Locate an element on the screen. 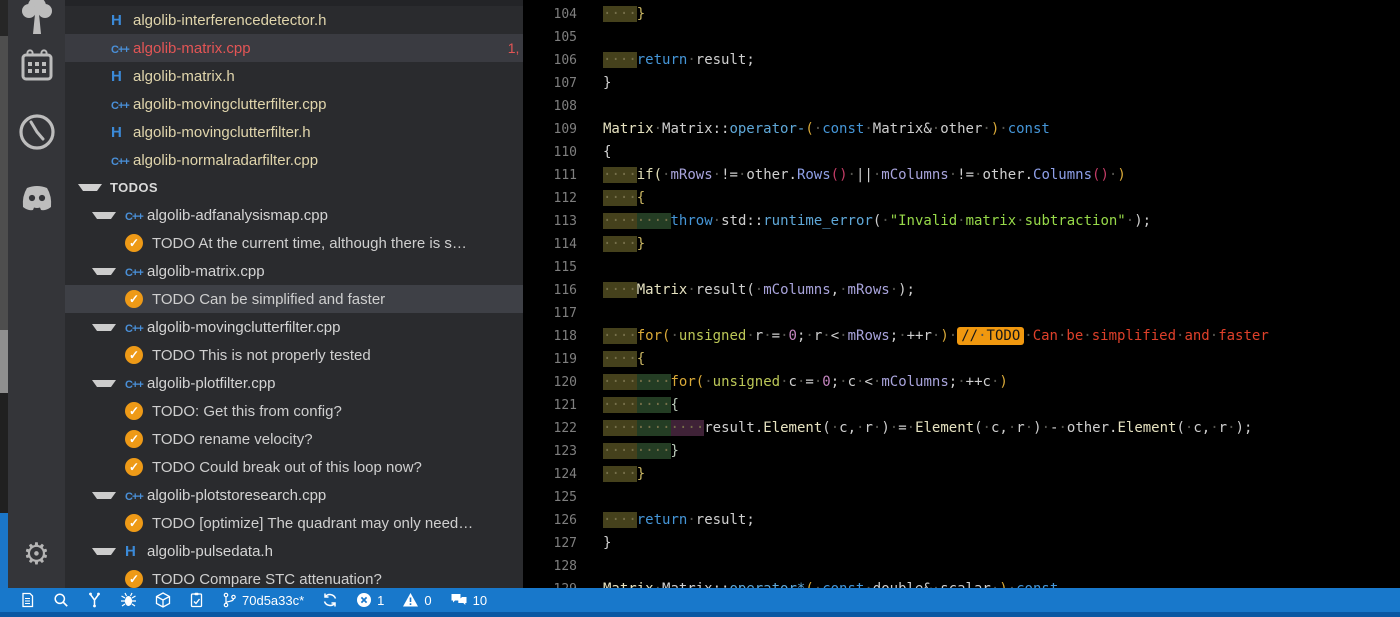 This screenshot has height=617, width=1400. problems-errors: 1 is located at coordinates (370, 600).